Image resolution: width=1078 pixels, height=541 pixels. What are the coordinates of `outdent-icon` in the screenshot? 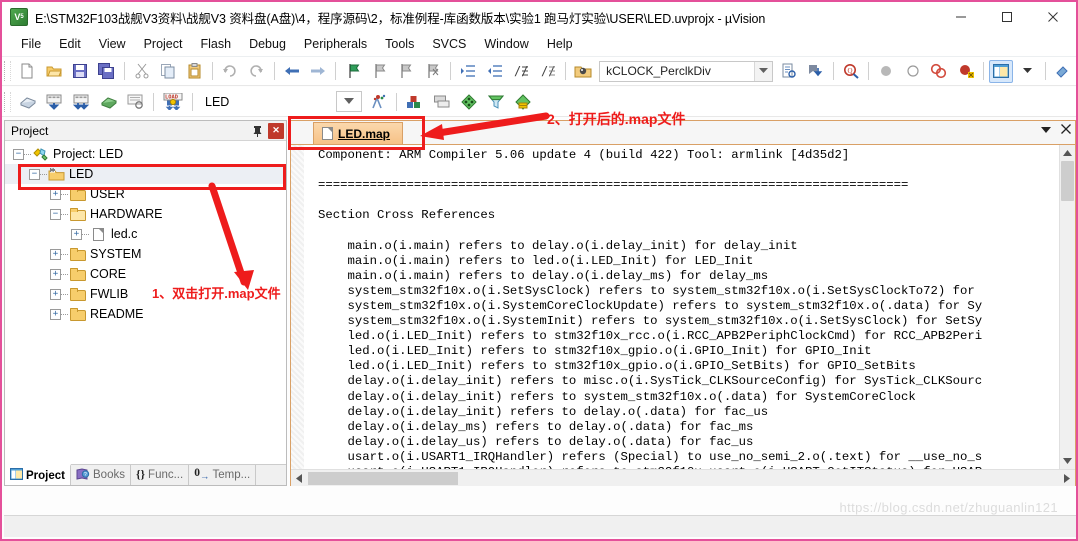 It's located at (494, 71).